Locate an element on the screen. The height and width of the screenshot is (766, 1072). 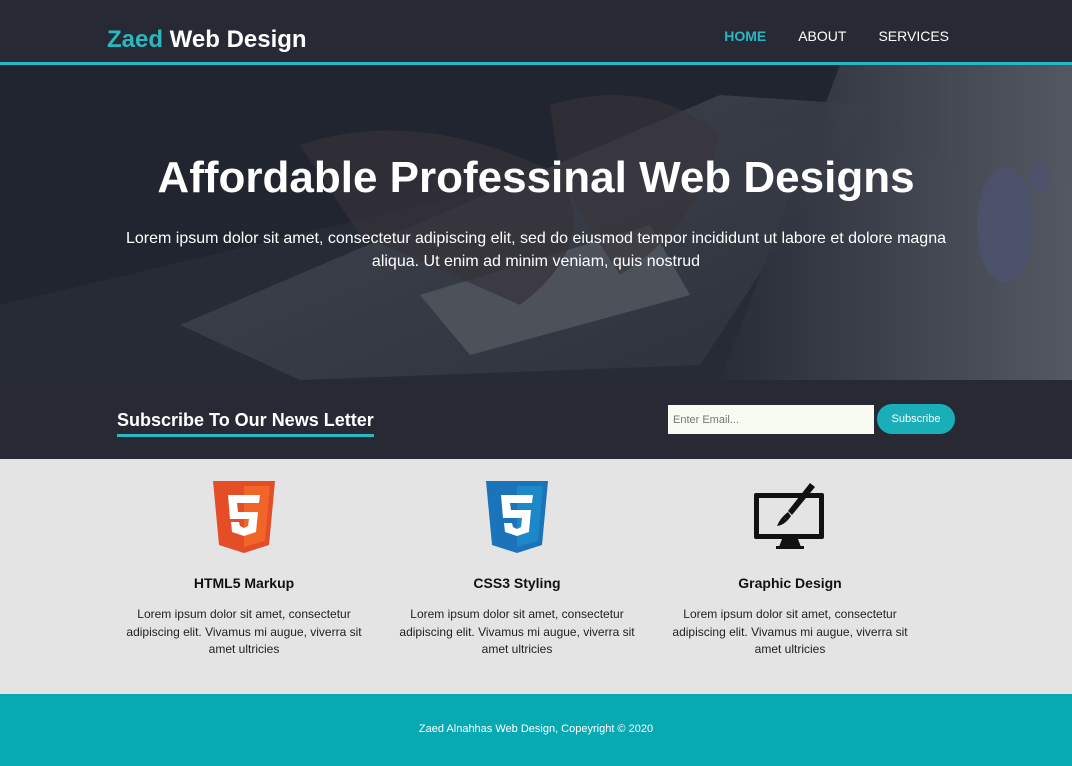
site-logo: Zaed Web Design is located at coordinates (207, 40).